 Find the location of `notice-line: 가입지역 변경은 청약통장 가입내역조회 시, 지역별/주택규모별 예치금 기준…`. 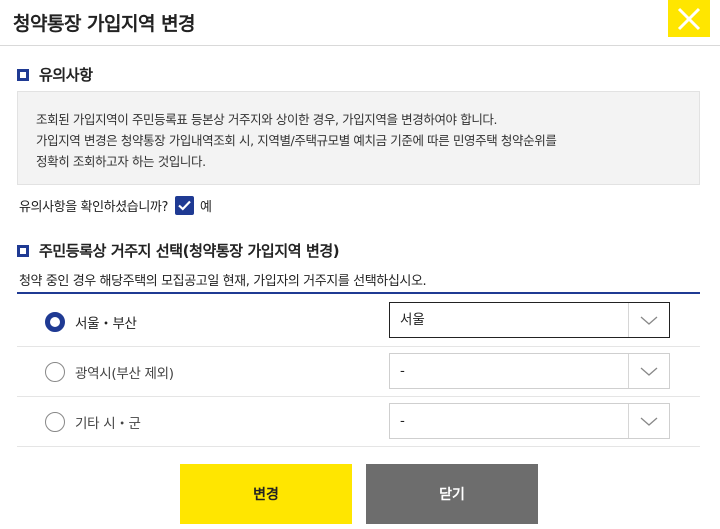

notice-line: 가입지역 변경은 청약통장 가입내역조회 시, 지역별/주택규모별 예치금 기준… is located at coordinates (296, 140).